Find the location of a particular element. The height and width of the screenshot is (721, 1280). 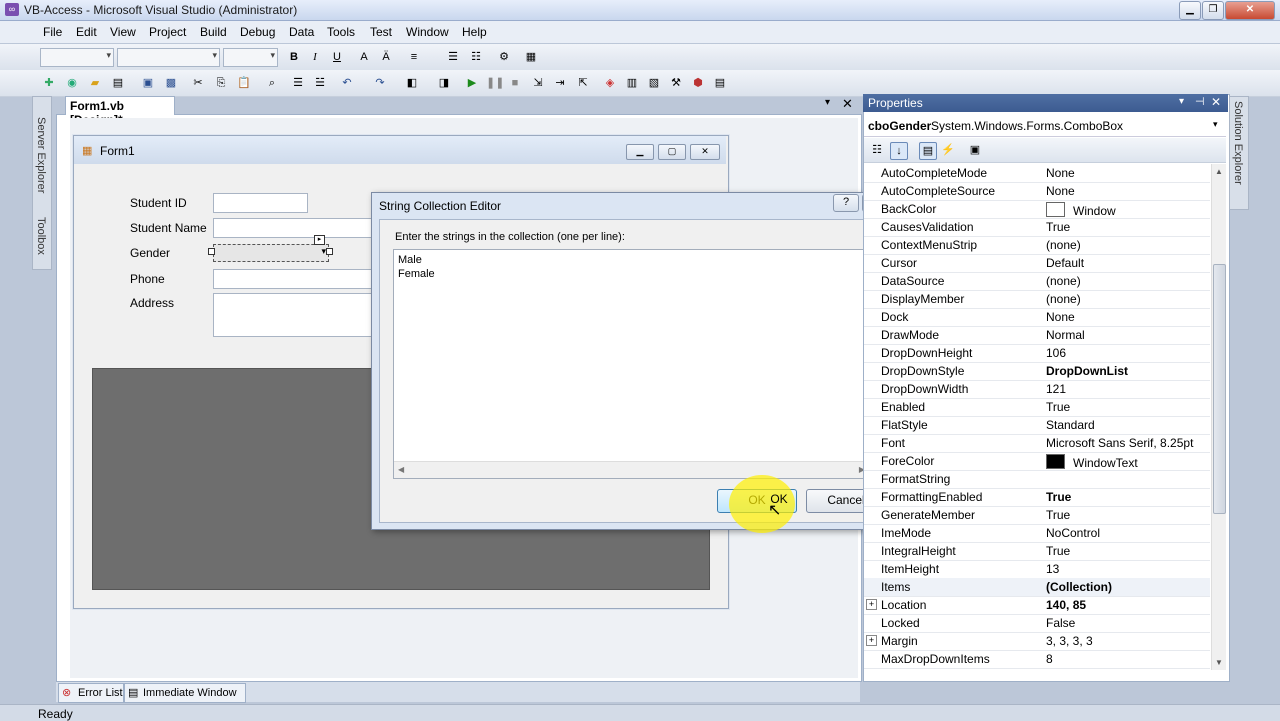

property-row: ImeMode NoControl is located at coordinates (1037, 533).